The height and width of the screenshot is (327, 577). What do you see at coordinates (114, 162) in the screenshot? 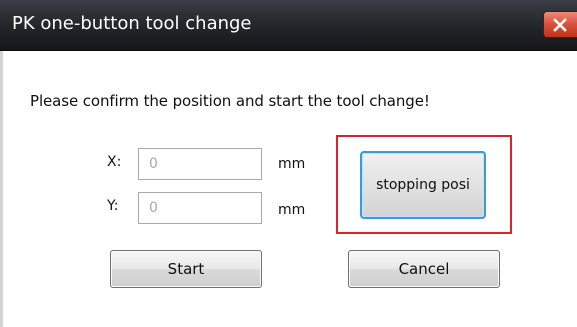
I see `x-label: X:` at bounding box center [114, 162].